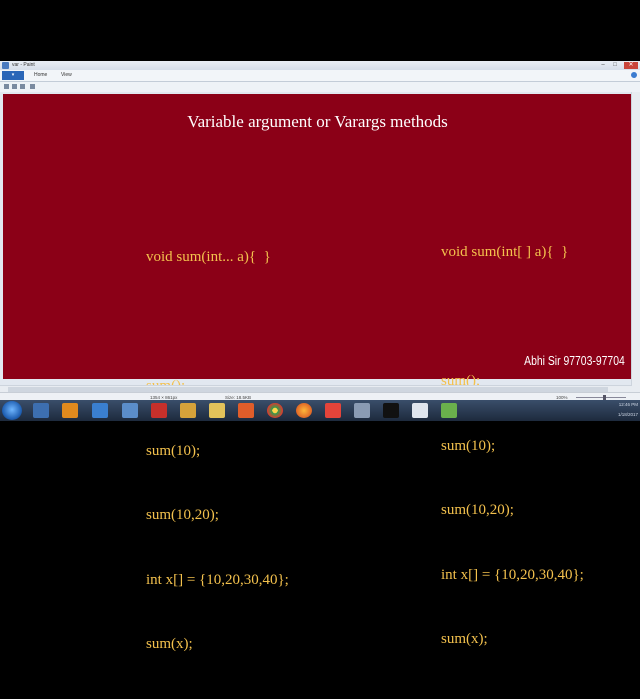 The height and width of the screenshot is (699, 640). What do you see at coordinates (320, 76) in the screenshot?
I see `ribbon-tabs: ▾ Home View` at bounding box center [320, 76].